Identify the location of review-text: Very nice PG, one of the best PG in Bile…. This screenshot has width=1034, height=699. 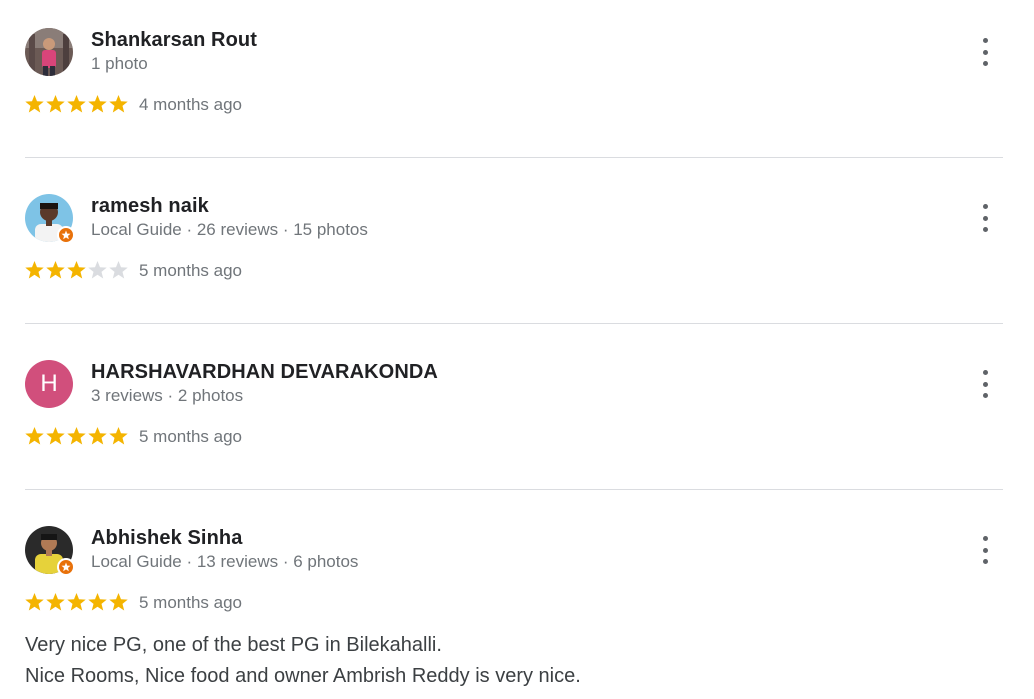
(303, 661).